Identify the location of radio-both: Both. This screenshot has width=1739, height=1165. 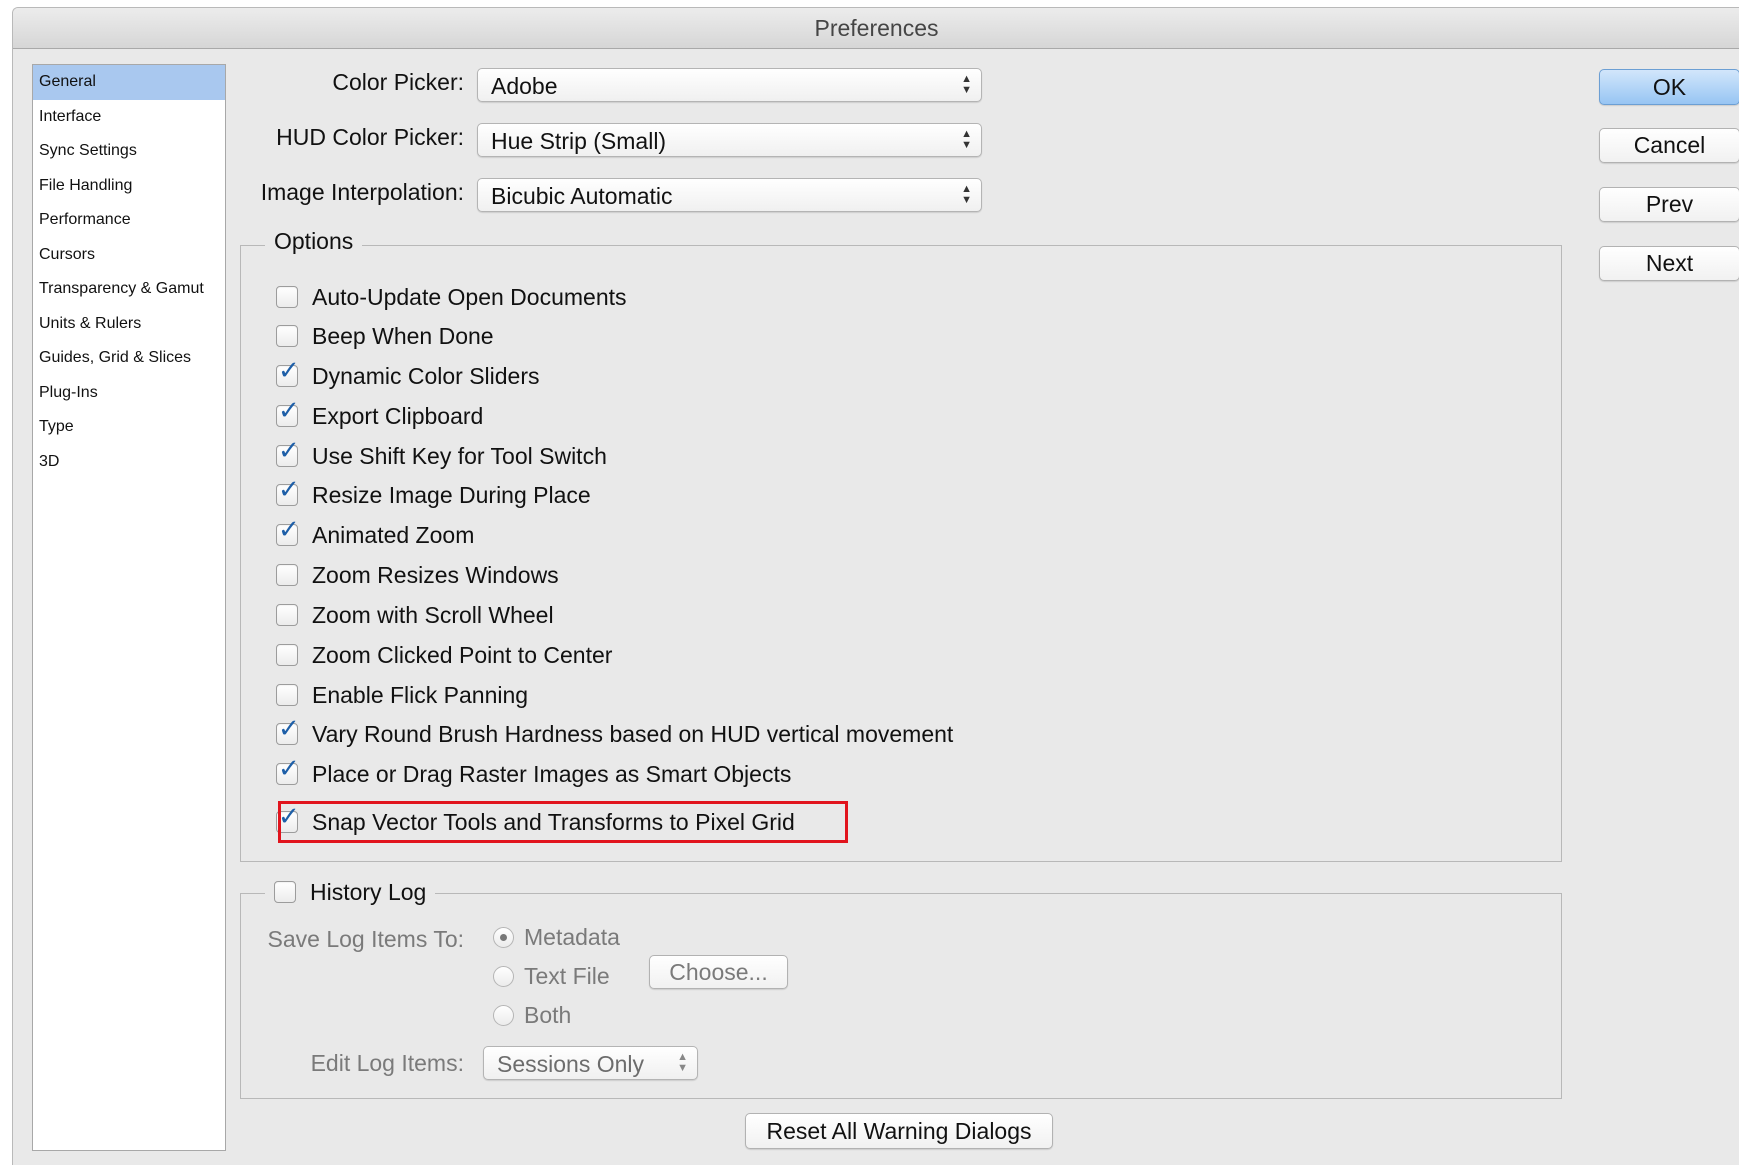
(532, 1015).